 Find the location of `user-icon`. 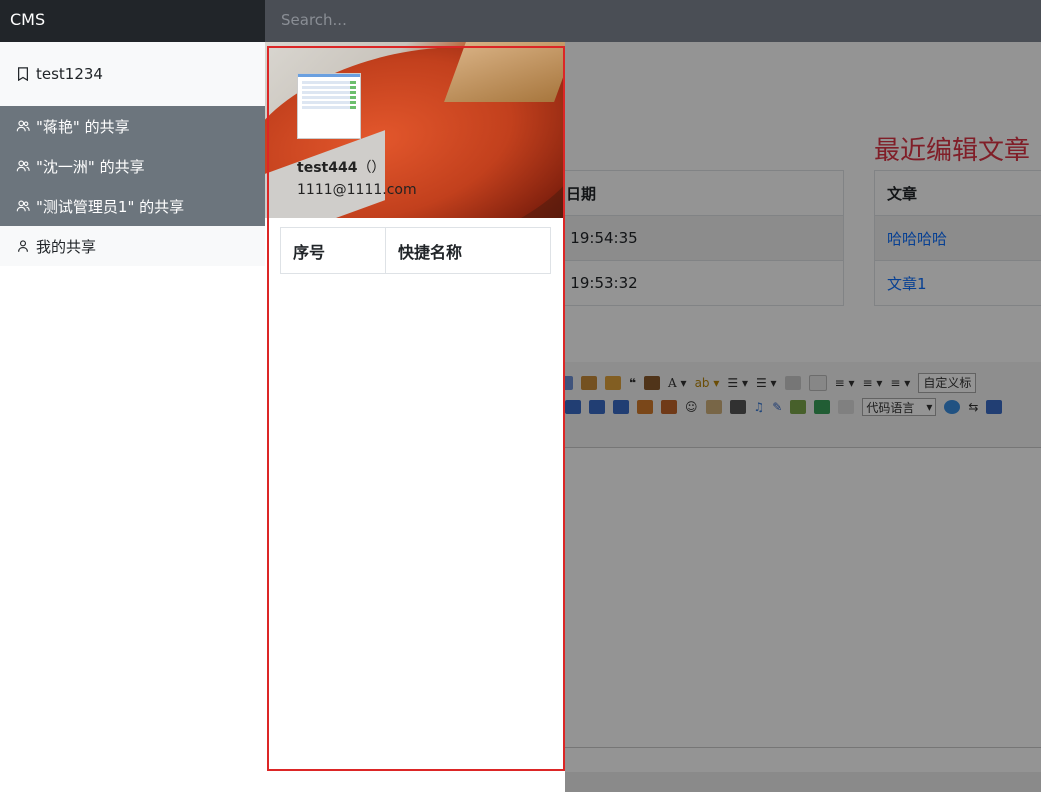

user-icon is located at coordinates (23, 246).